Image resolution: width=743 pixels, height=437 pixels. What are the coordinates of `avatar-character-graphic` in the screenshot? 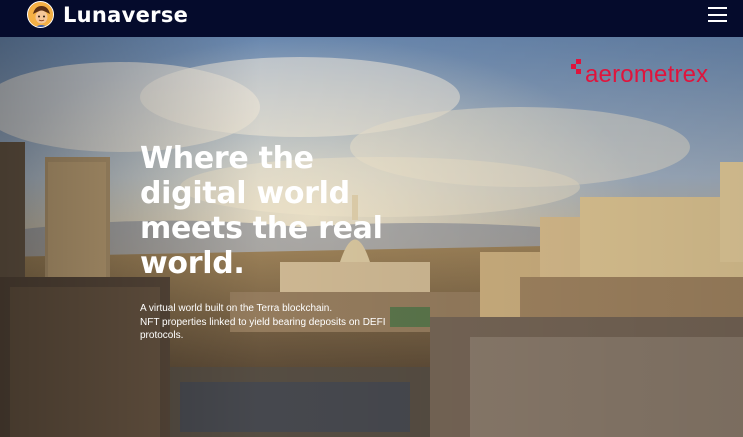 It's located at (40, 14).